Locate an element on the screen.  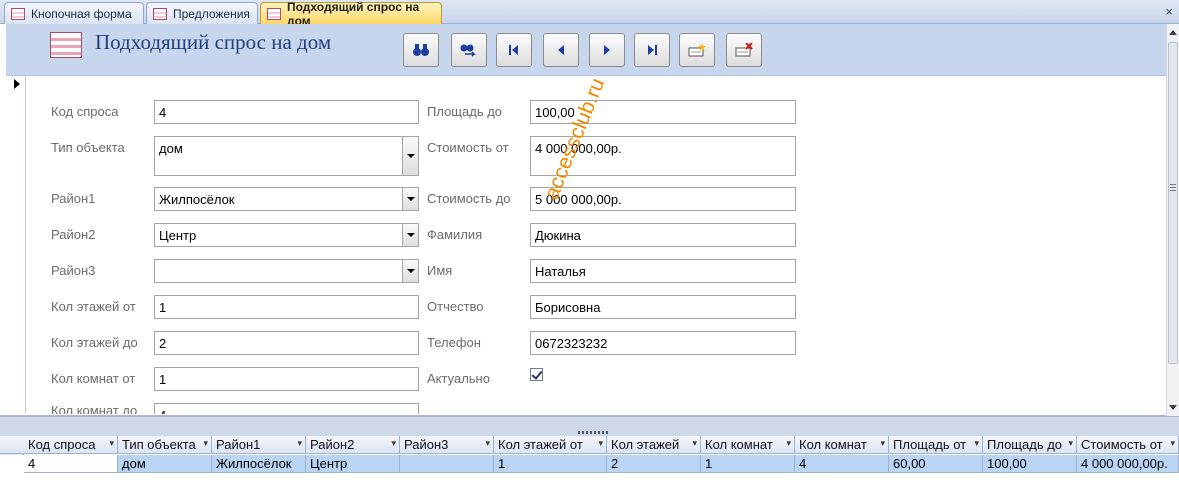
delete-record-button is located at coordinates (744, 50).